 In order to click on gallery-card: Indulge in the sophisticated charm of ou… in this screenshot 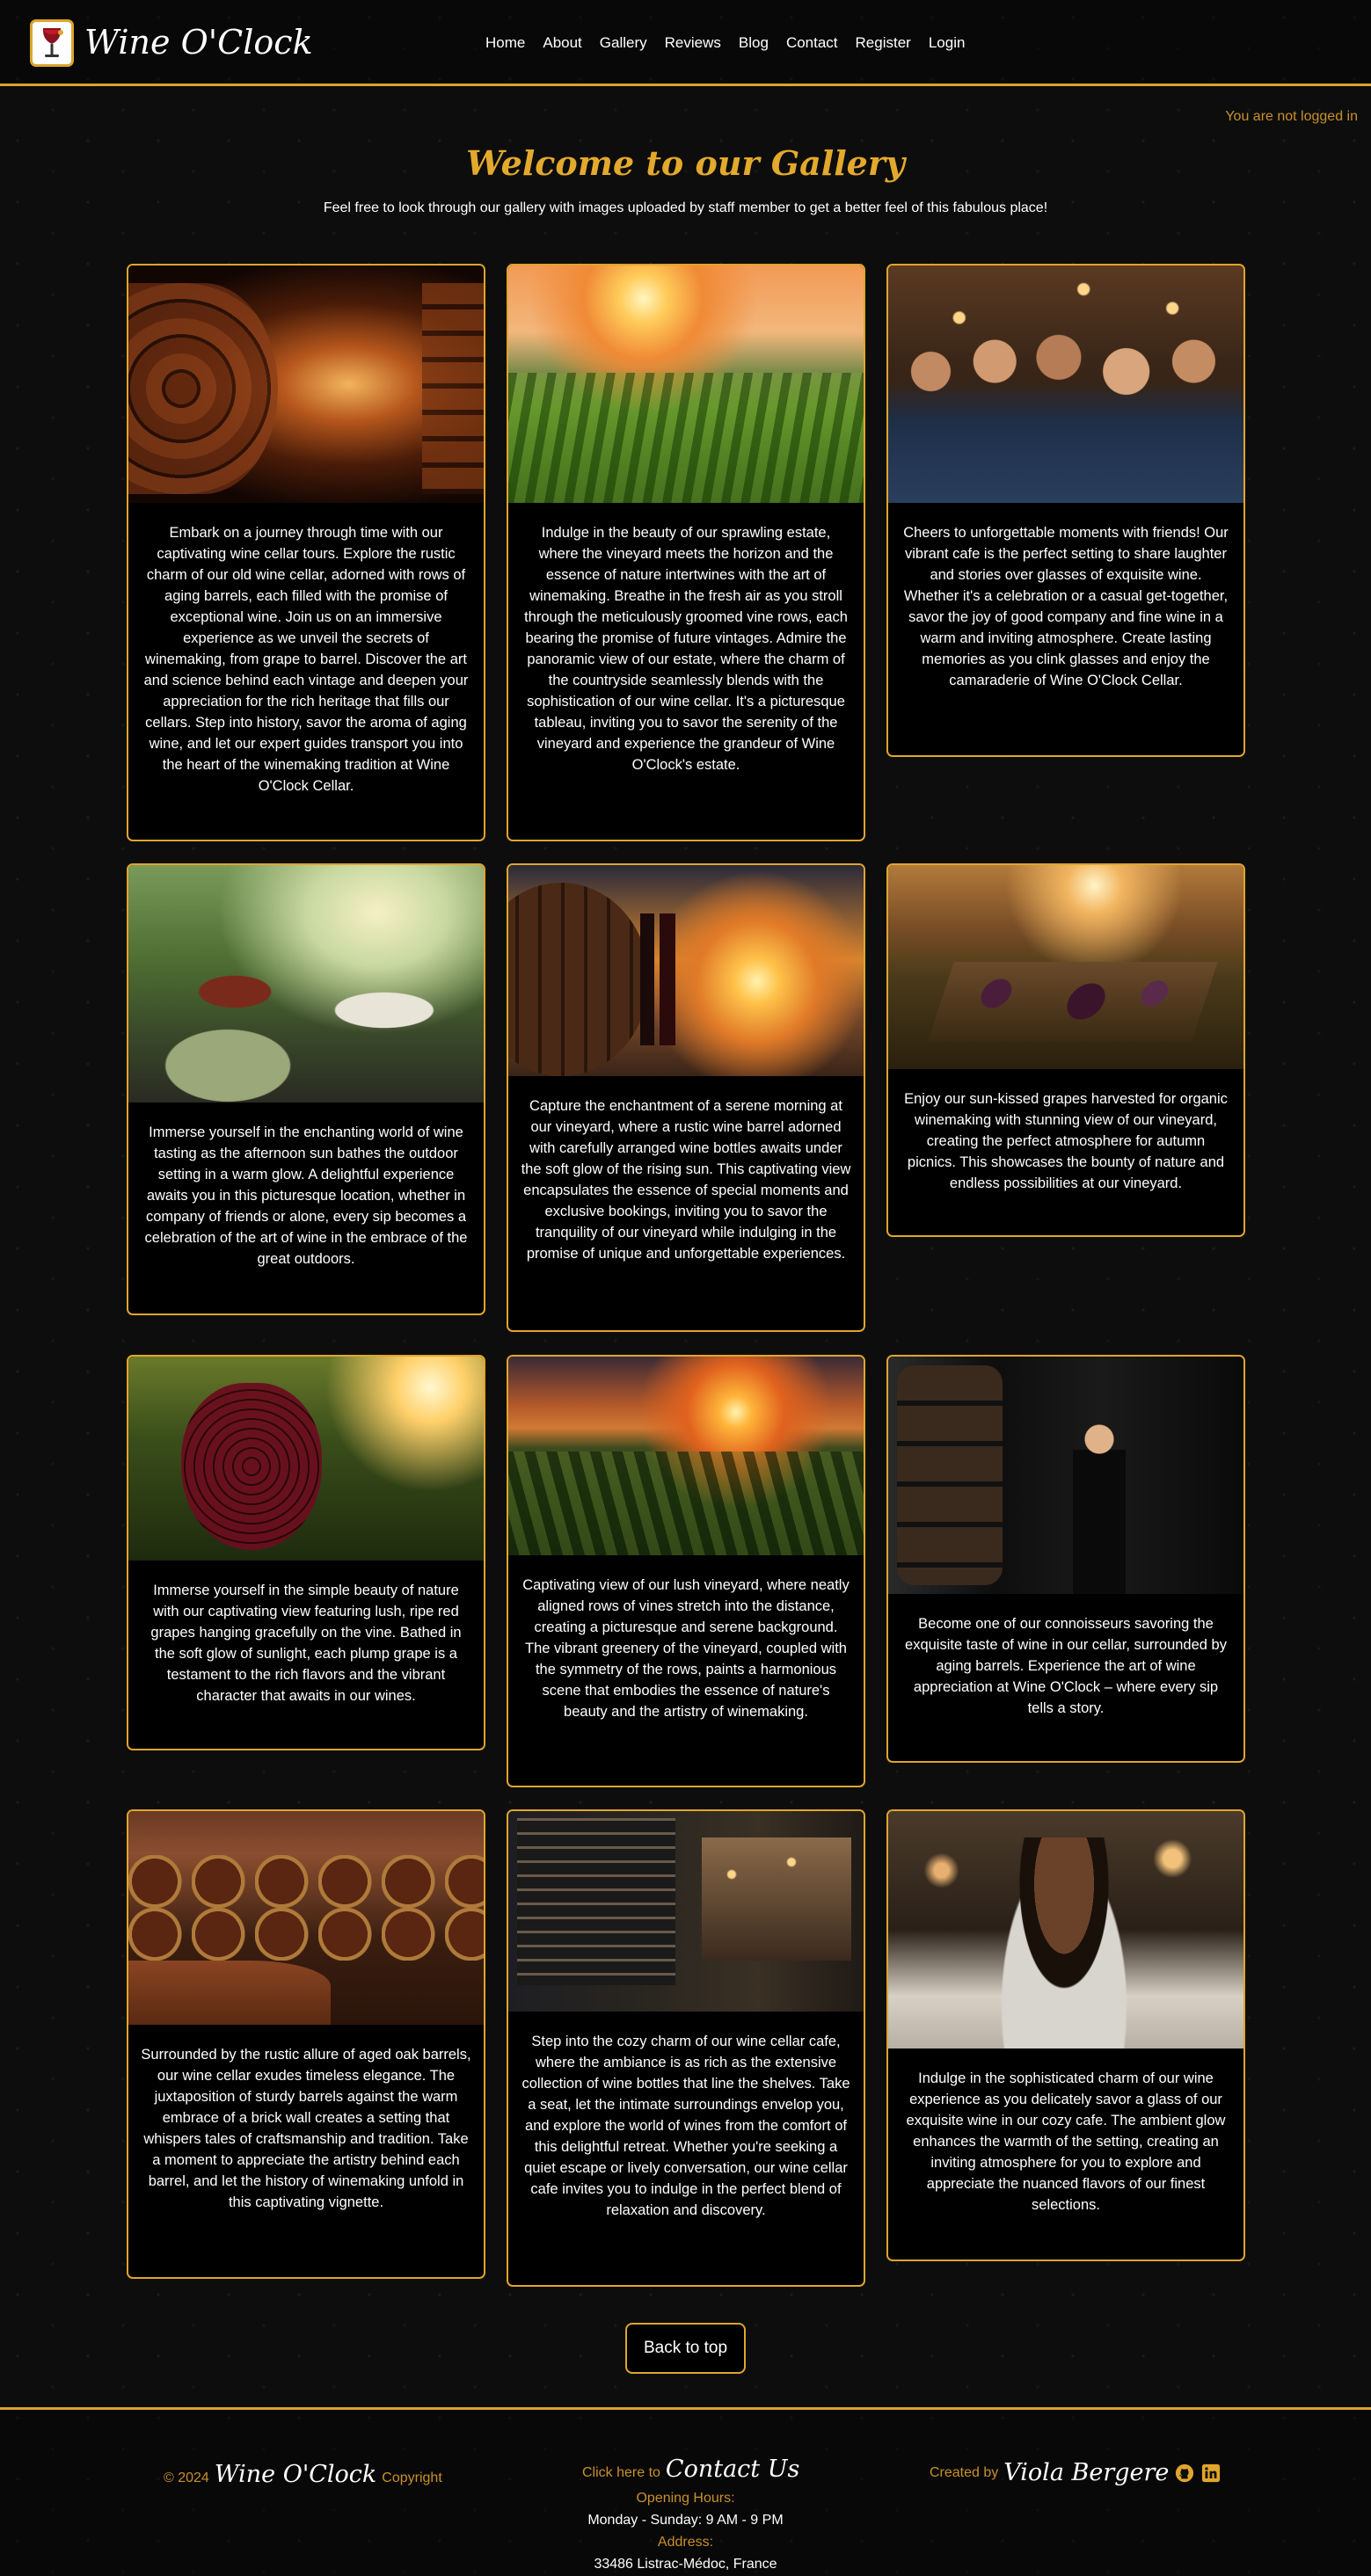, I will do `click(1065, 2035)`.